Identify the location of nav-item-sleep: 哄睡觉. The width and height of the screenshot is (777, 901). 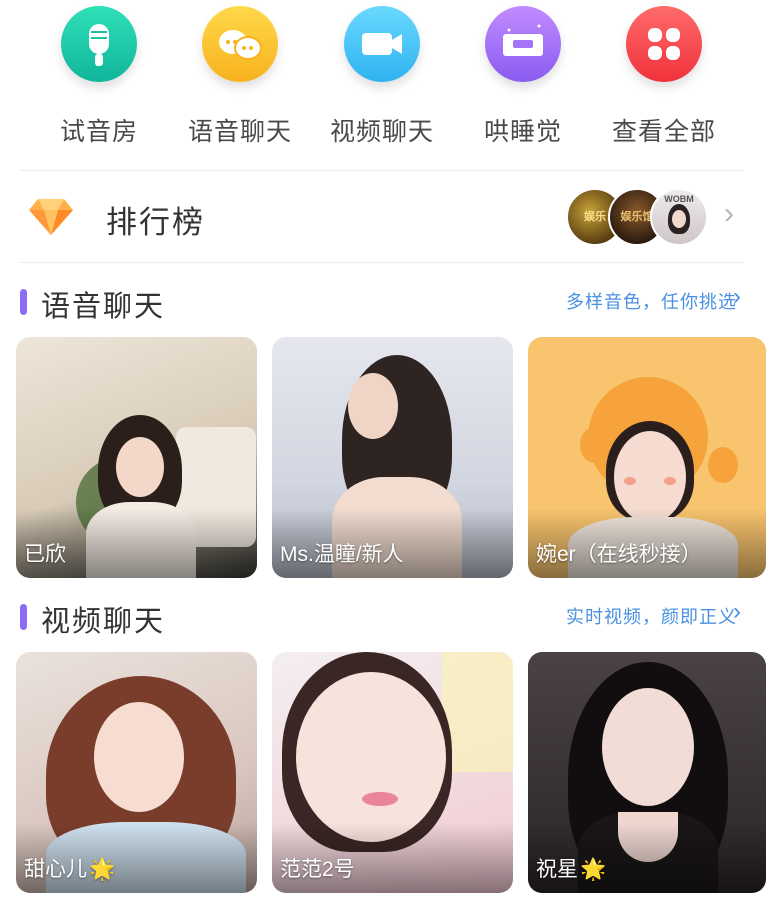
(523, 77).